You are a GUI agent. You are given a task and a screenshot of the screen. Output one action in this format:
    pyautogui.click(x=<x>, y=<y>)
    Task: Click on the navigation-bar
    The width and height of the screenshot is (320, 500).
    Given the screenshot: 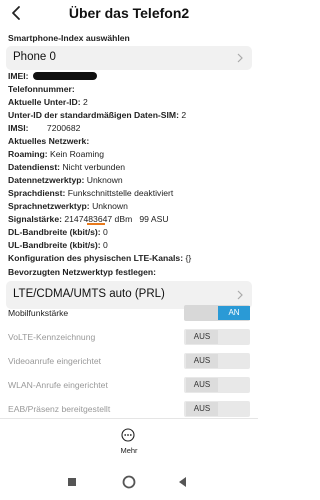 What is the action you would take?
    pyautogui.click(x=127, y=482)
    